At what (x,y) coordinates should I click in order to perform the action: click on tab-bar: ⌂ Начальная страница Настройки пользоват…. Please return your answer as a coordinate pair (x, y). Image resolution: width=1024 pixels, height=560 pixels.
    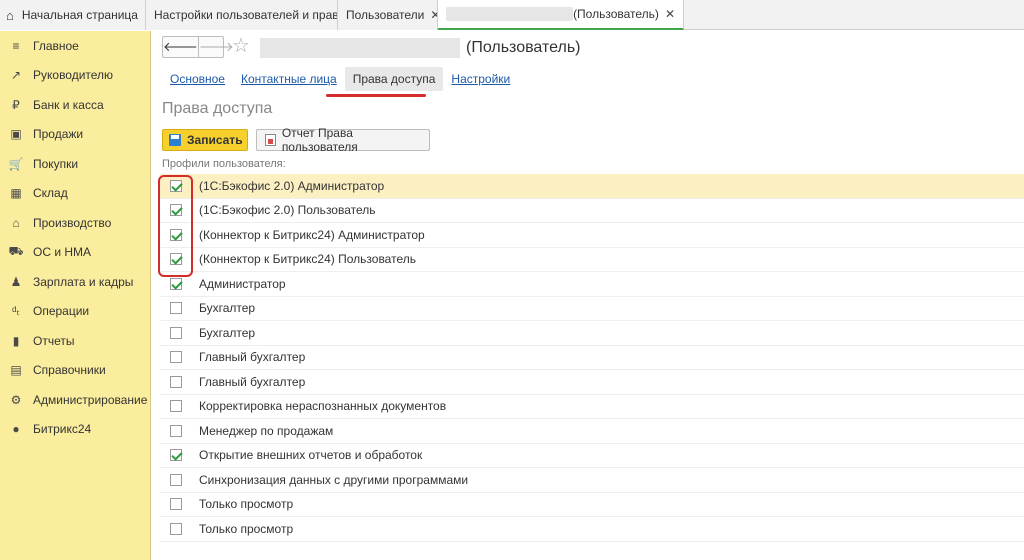
    Looking at the image, I should click on (512, 15).